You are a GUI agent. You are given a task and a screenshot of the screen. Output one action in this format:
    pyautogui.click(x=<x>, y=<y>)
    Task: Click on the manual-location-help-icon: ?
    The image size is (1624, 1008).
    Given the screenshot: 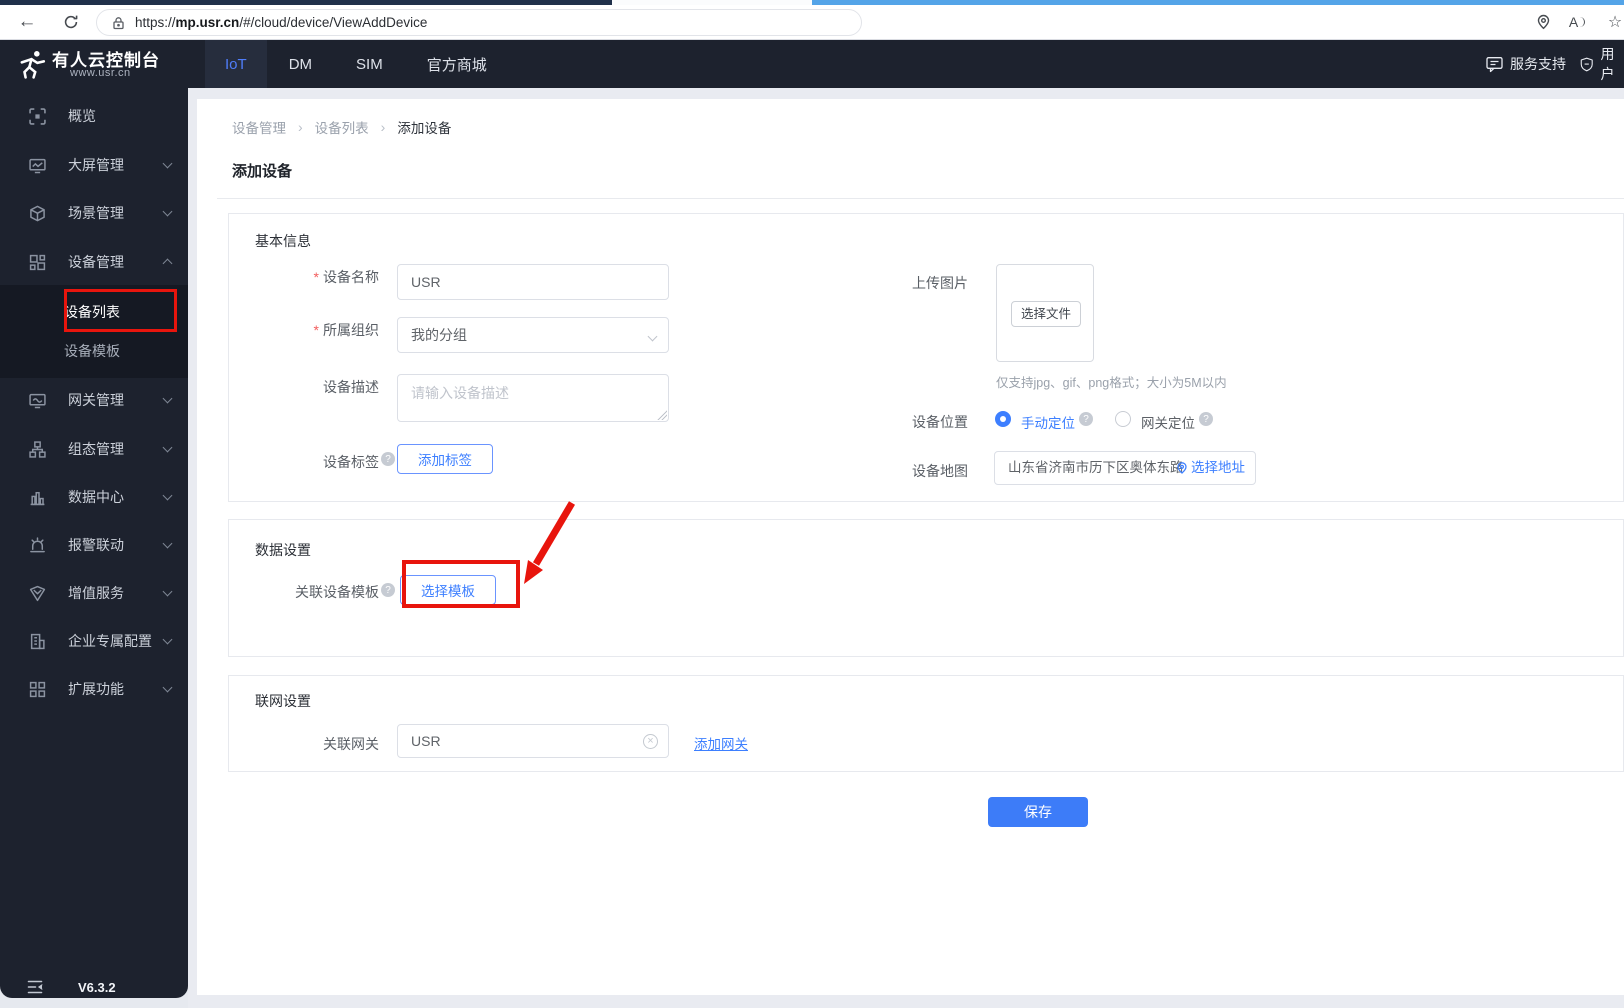 What is the action you would take?
    pyautogui.click(x=1086, y=419)
    